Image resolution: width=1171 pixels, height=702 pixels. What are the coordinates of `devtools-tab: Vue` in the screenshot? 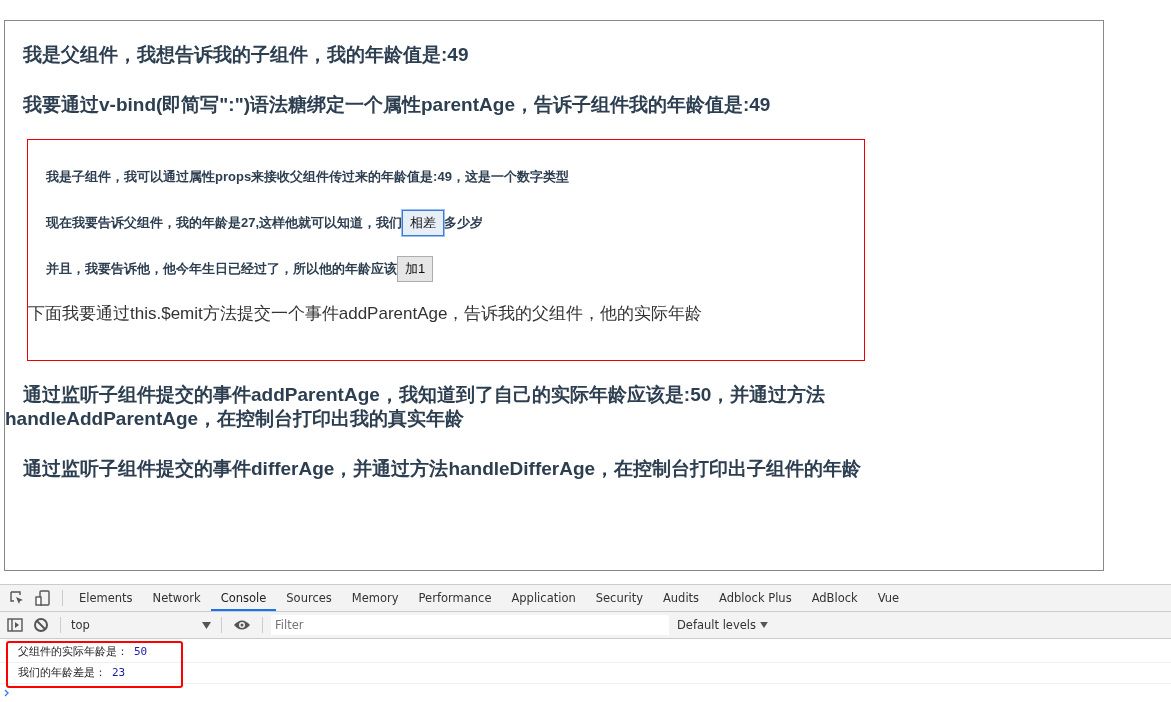 It's located at (888, 598).